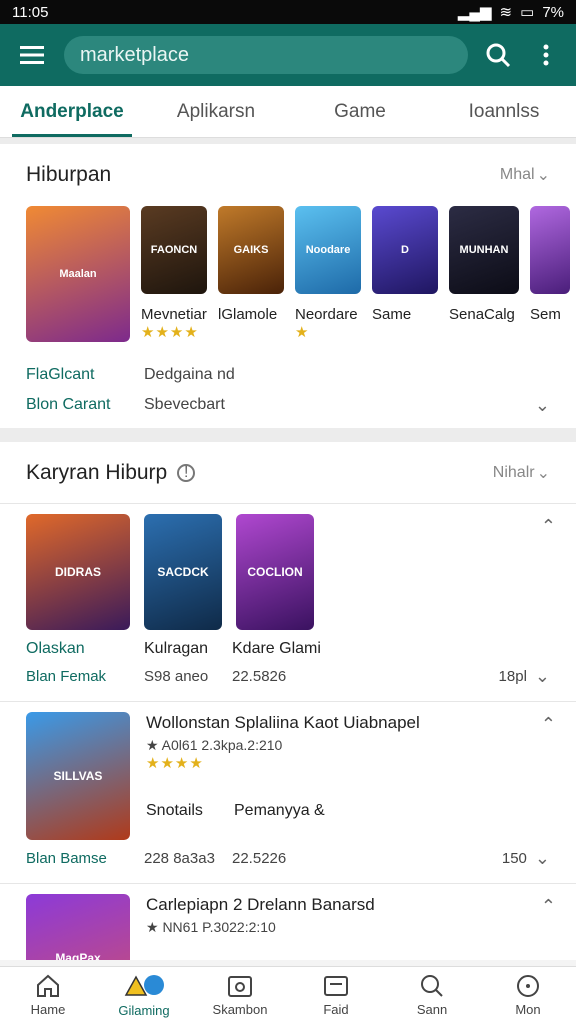 The image size is (576, 1024). I want to click on status-bar: 11:05 ▂▄▆ ≋ ▭ 7%, so click(288, 12).